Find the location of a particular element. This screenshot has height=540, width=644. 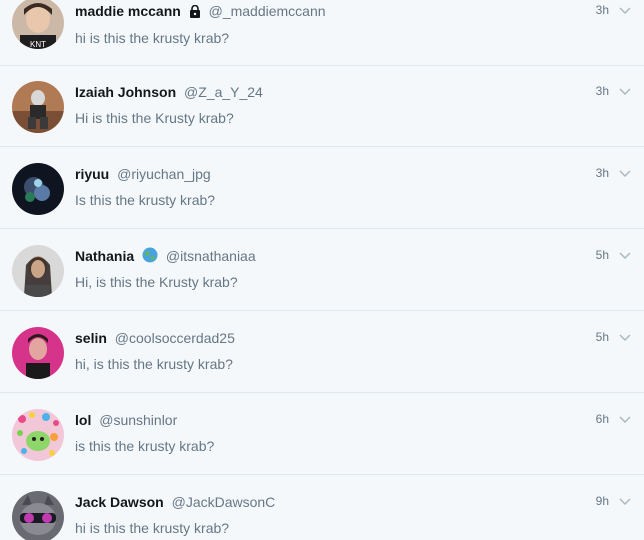

tweet-text: Hi is this the Krusty krab? is located at coordinates (154, 118).